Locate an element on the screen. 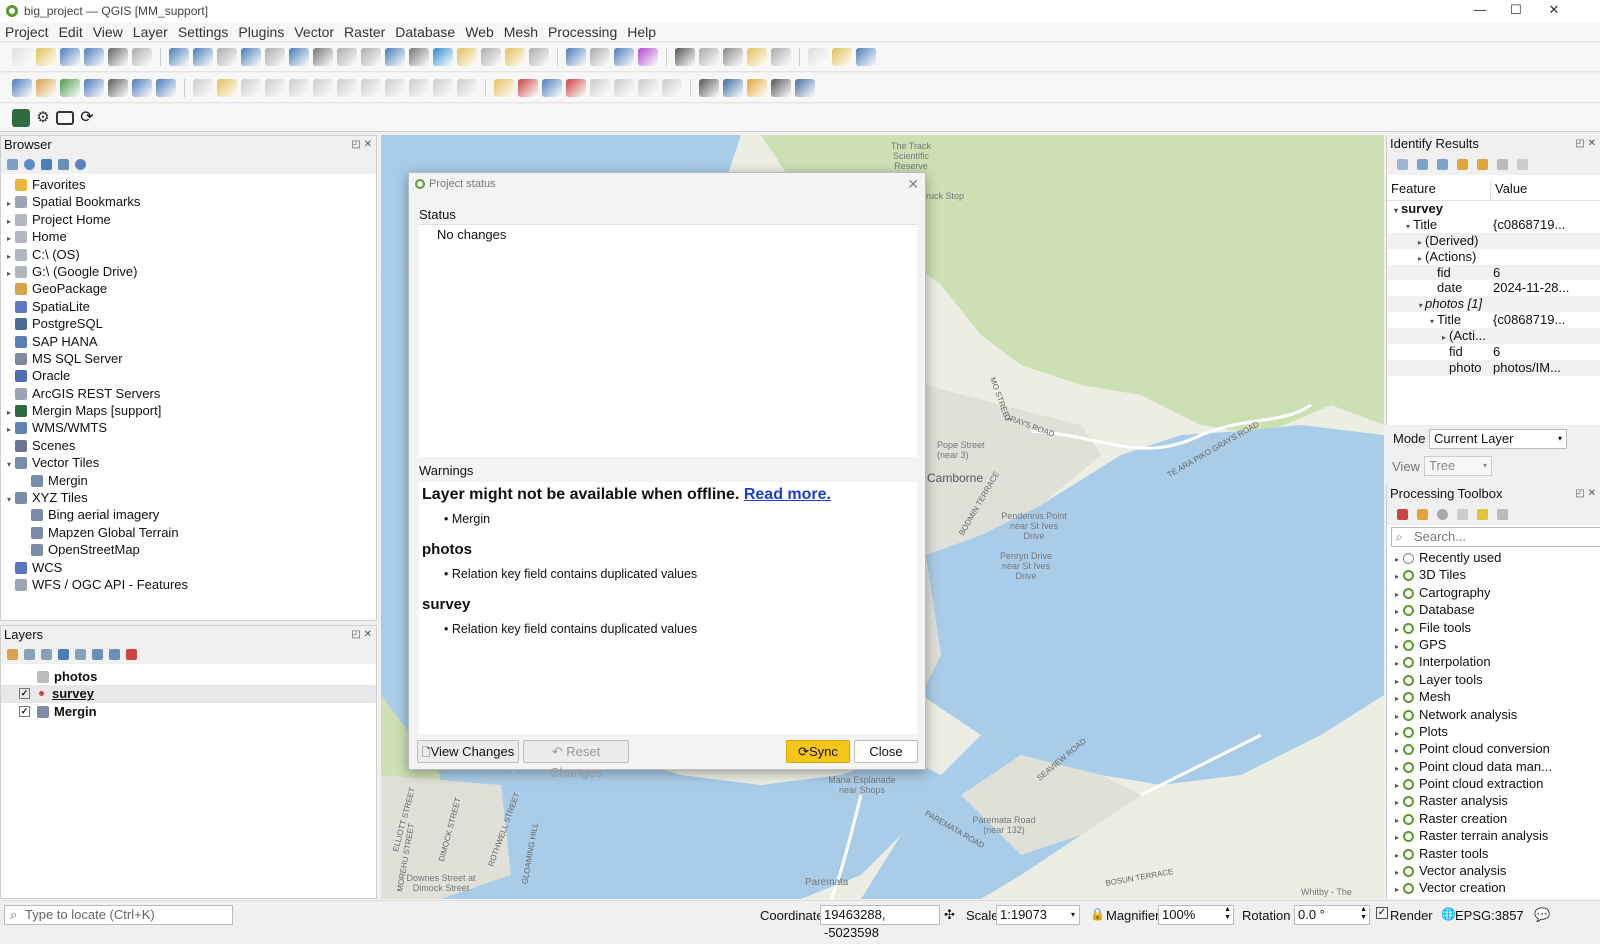 The width and height of the screenshot is (1600, 944). scale-field: 1:19073 ▾ is located at coordinates (1038, 915).